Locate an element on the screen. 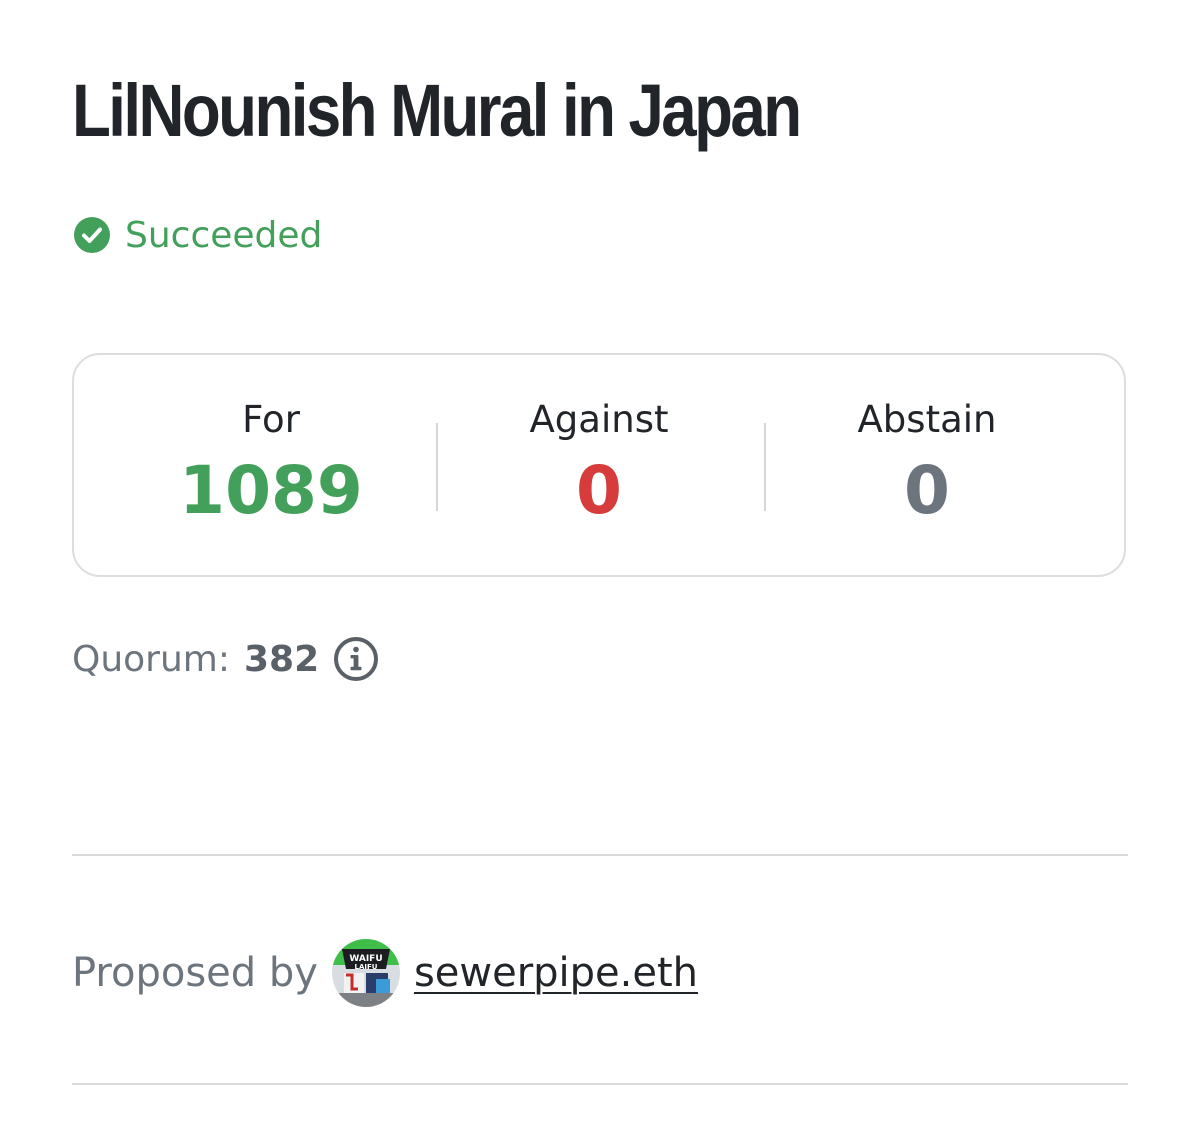 Image resolution: width=1200 pixels, height=1129 pixels. vote-against-label: Against is located at coordinates (599, 419).